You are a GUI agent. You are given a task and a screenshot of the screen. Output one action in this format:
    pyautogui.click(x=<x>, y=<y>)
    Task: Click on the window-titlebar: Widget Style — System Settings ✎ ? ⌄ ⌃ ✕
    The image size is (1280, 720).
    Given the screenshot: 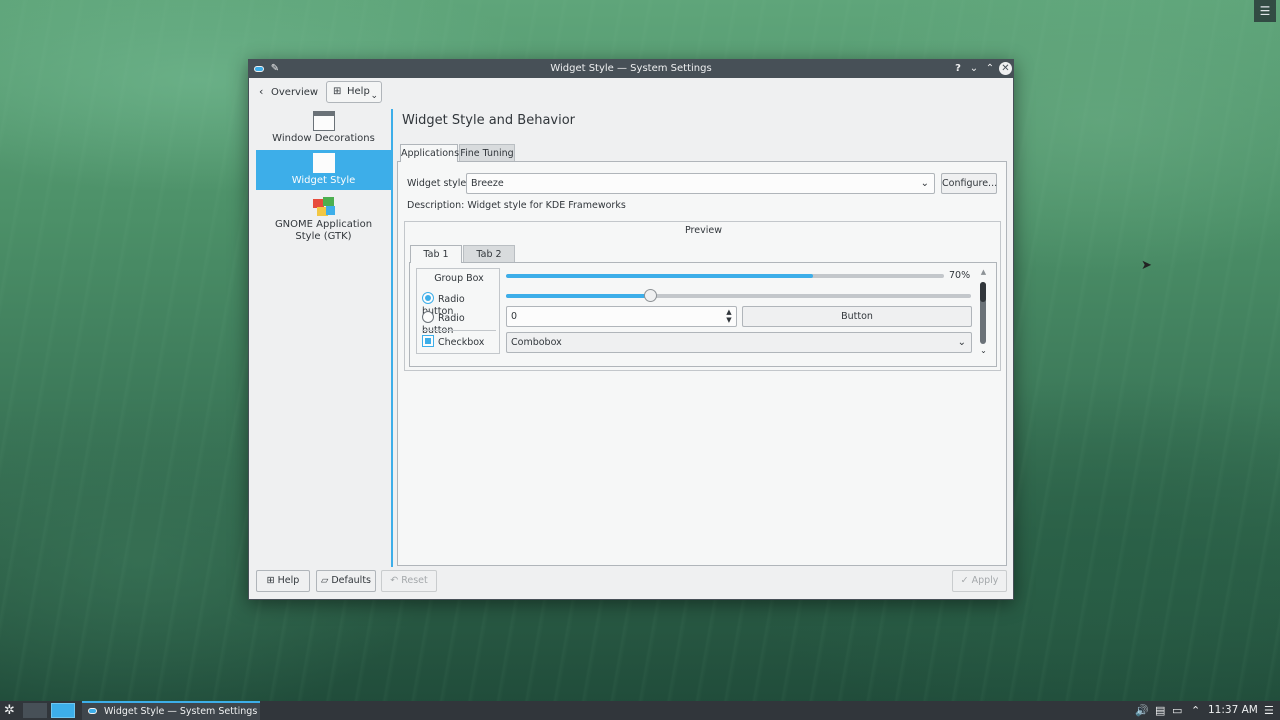 What is the action you would take?
    pyautogui.click(x=631, y=69)
    